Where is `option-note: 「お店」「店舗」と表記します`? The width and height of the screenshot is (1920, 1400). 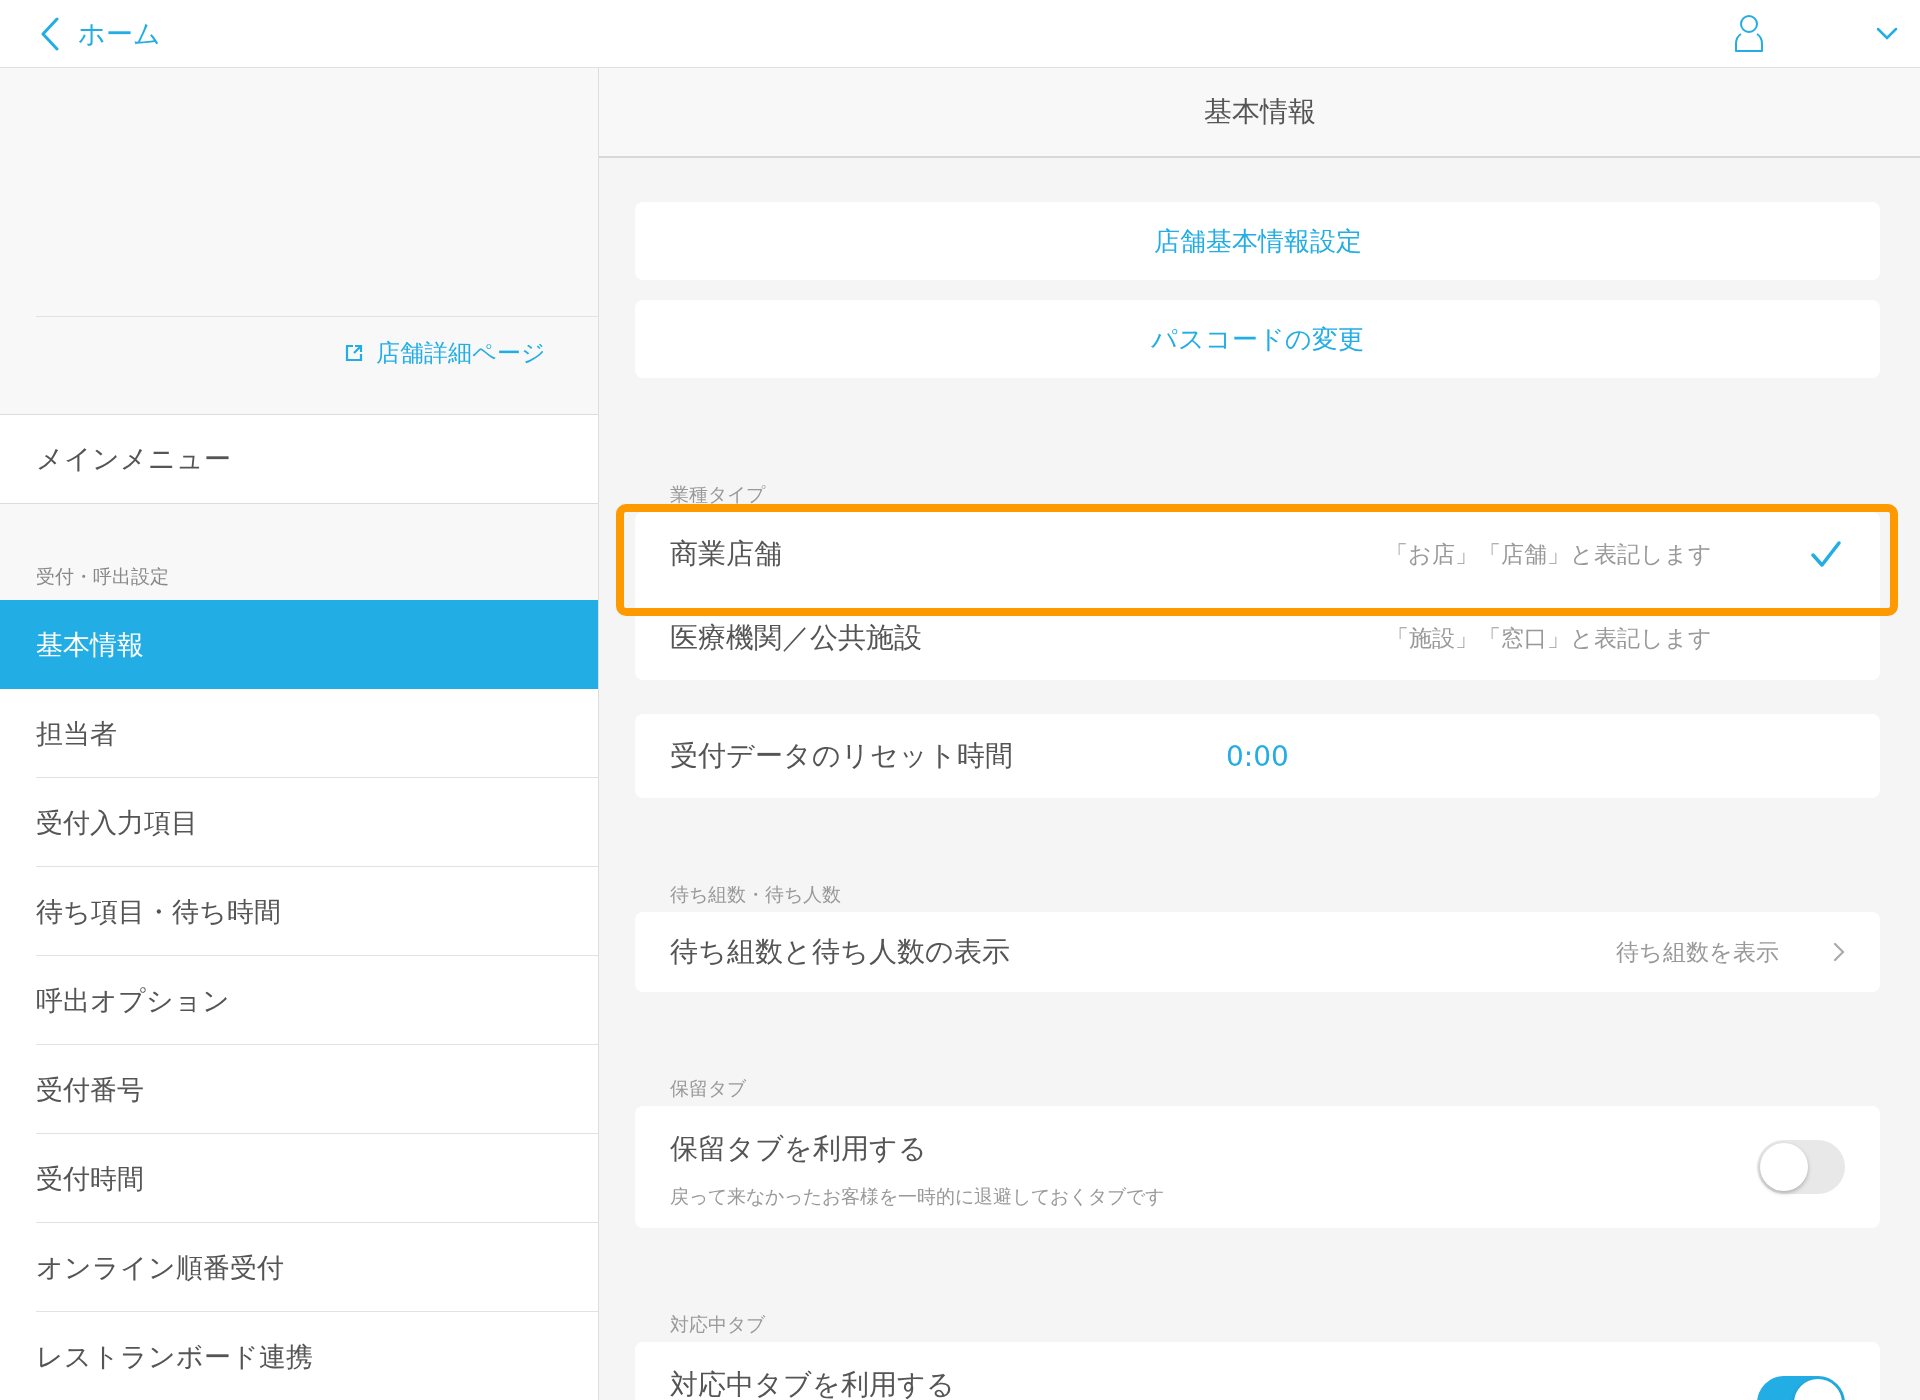 option-note: 「お店」「店舗」と表記します is located at coordinates (1548, 554).